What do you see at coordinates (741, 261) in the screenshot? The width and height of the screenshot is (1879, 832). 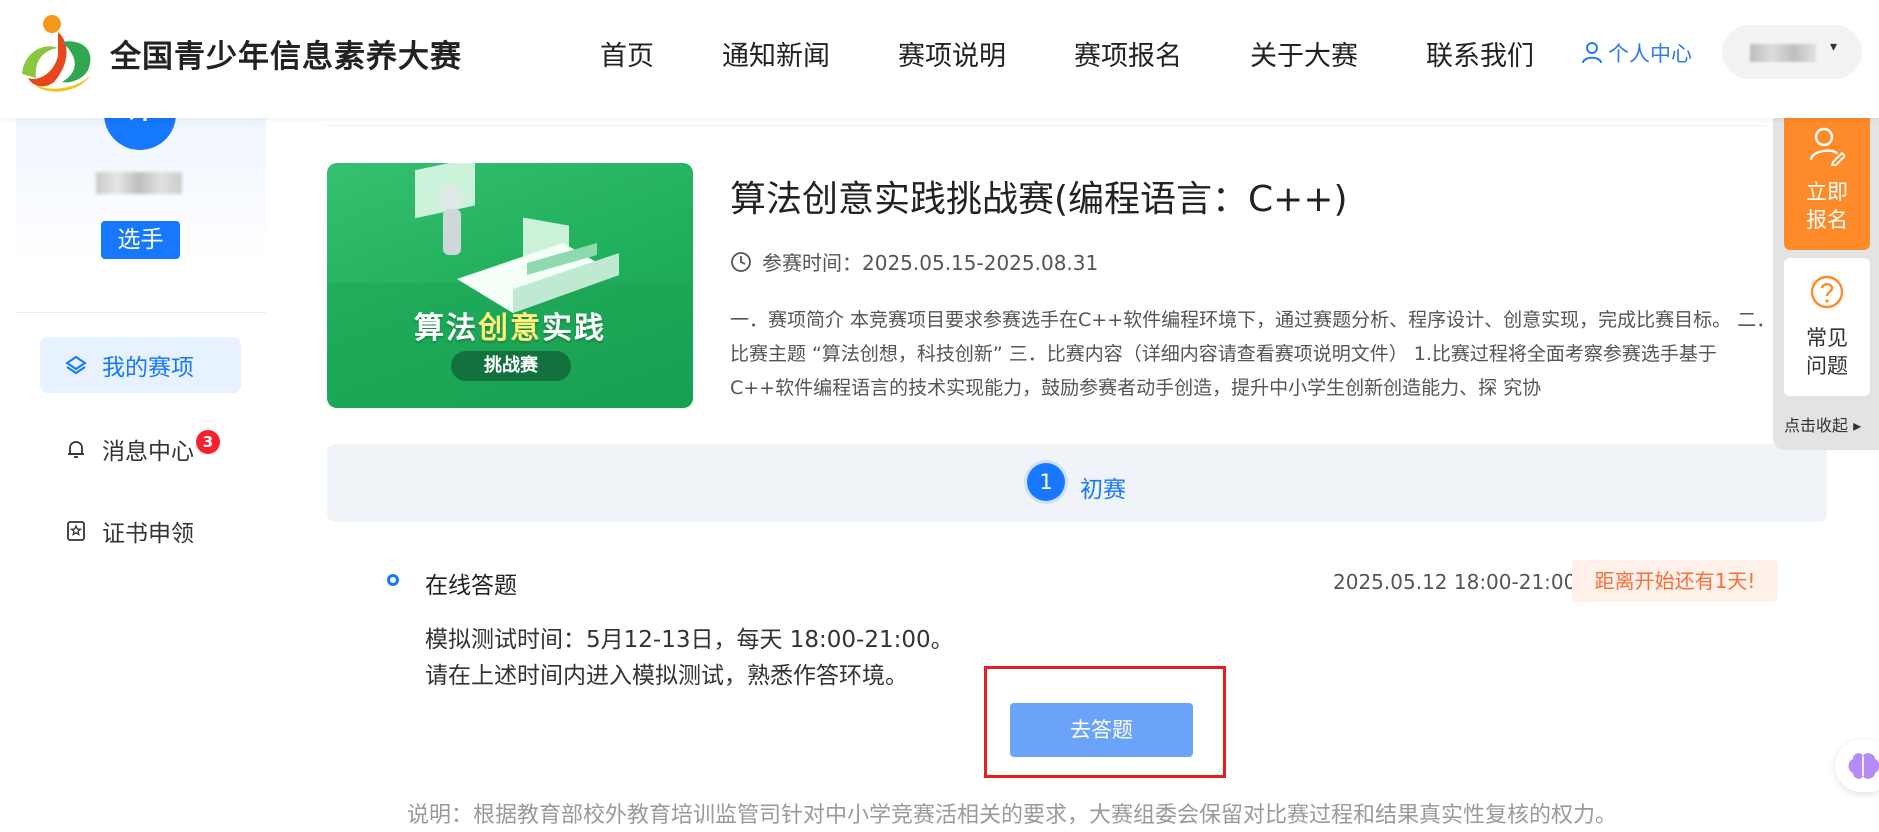 I see `clock-icon` at bounding box center [741, 261].